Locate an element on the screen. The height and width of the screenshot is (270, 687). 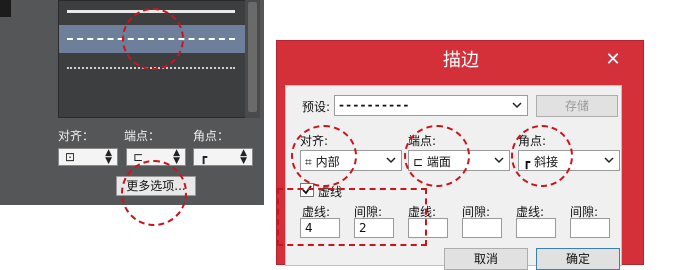
stroke-list-scrollbar is located at coordinates (252, 59).